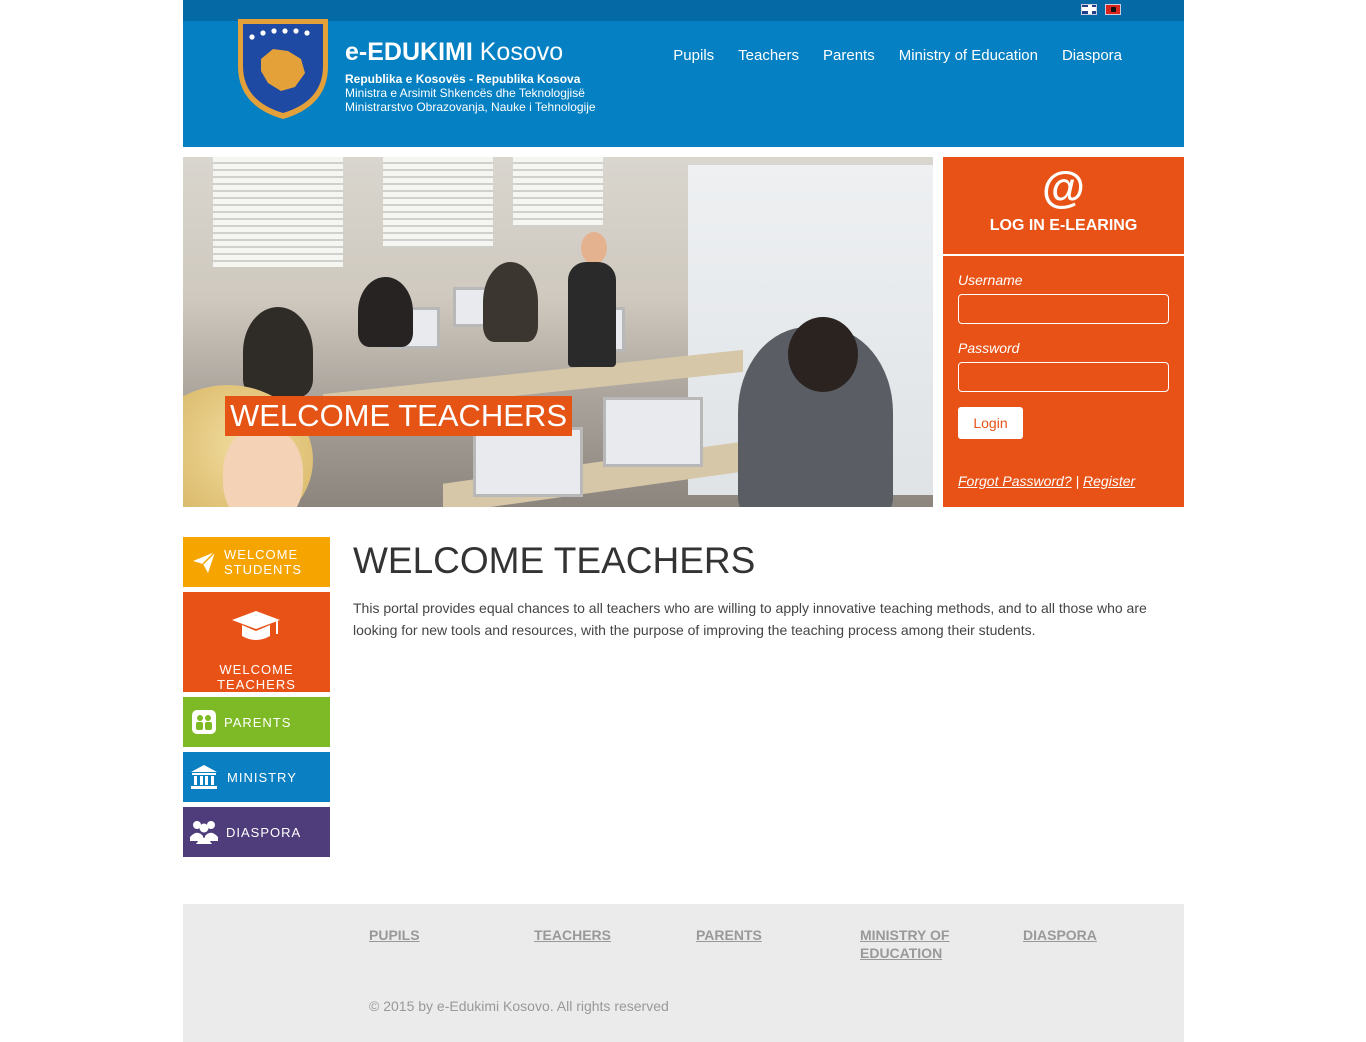 Image resolution: width=1366 pixels, height=1042 pixels. What do you see at coordinates (409, 52) in the screenshot?
I see `site-title-bold: e-EDUKIMI` at bounding box center [409, 52].